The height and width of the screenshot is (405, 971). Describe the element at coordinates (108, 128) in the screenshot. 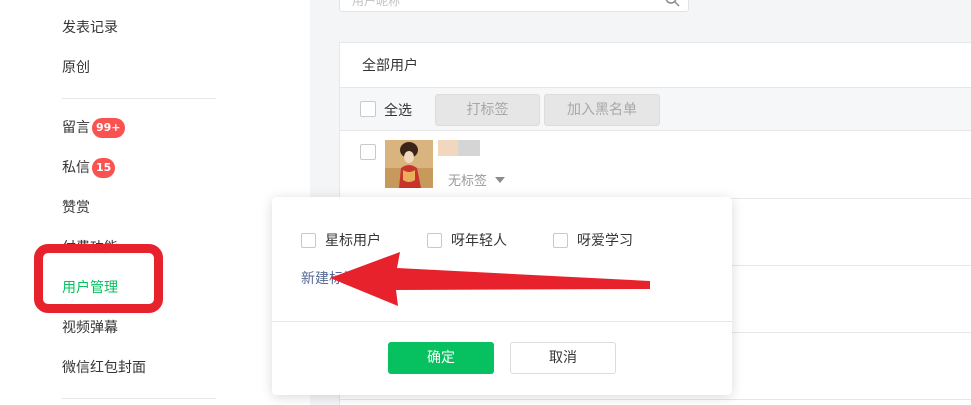

I see `comments-badge: 99+` at that location.